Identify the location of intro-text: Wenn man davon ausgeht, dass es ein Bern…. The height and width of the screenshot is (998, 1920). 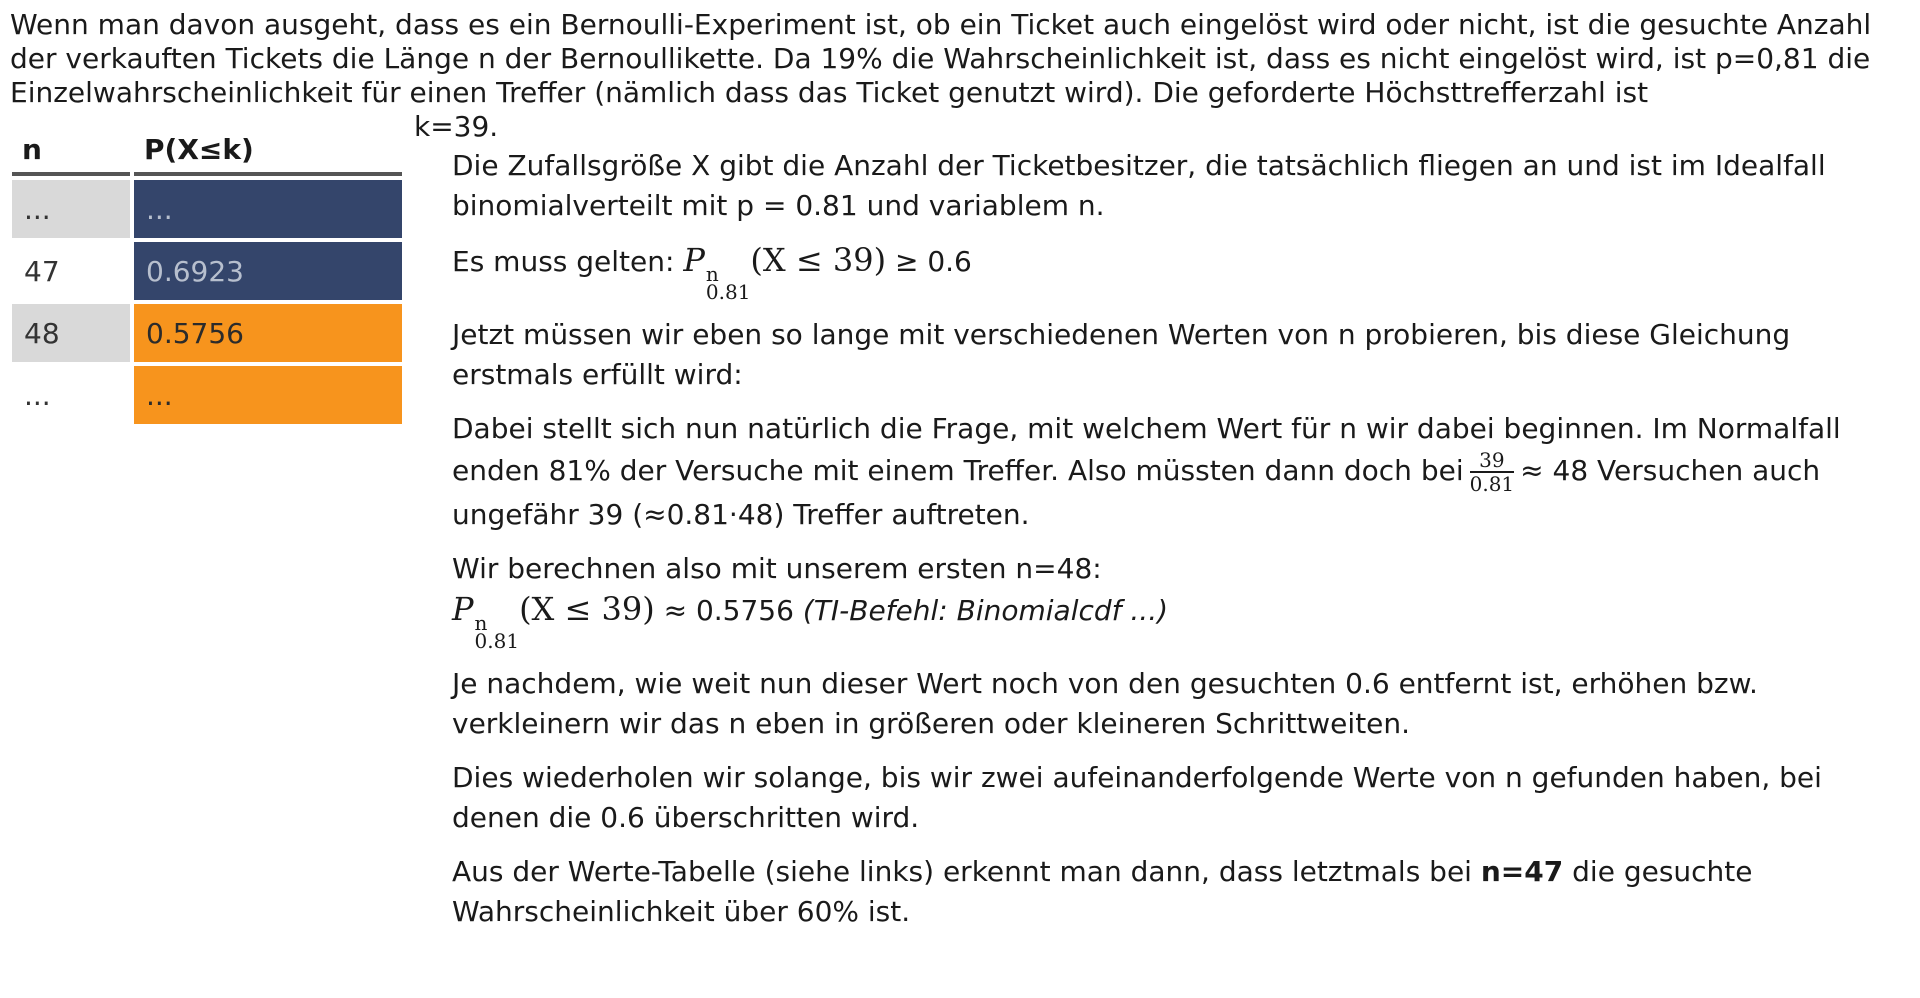
(941, 58).